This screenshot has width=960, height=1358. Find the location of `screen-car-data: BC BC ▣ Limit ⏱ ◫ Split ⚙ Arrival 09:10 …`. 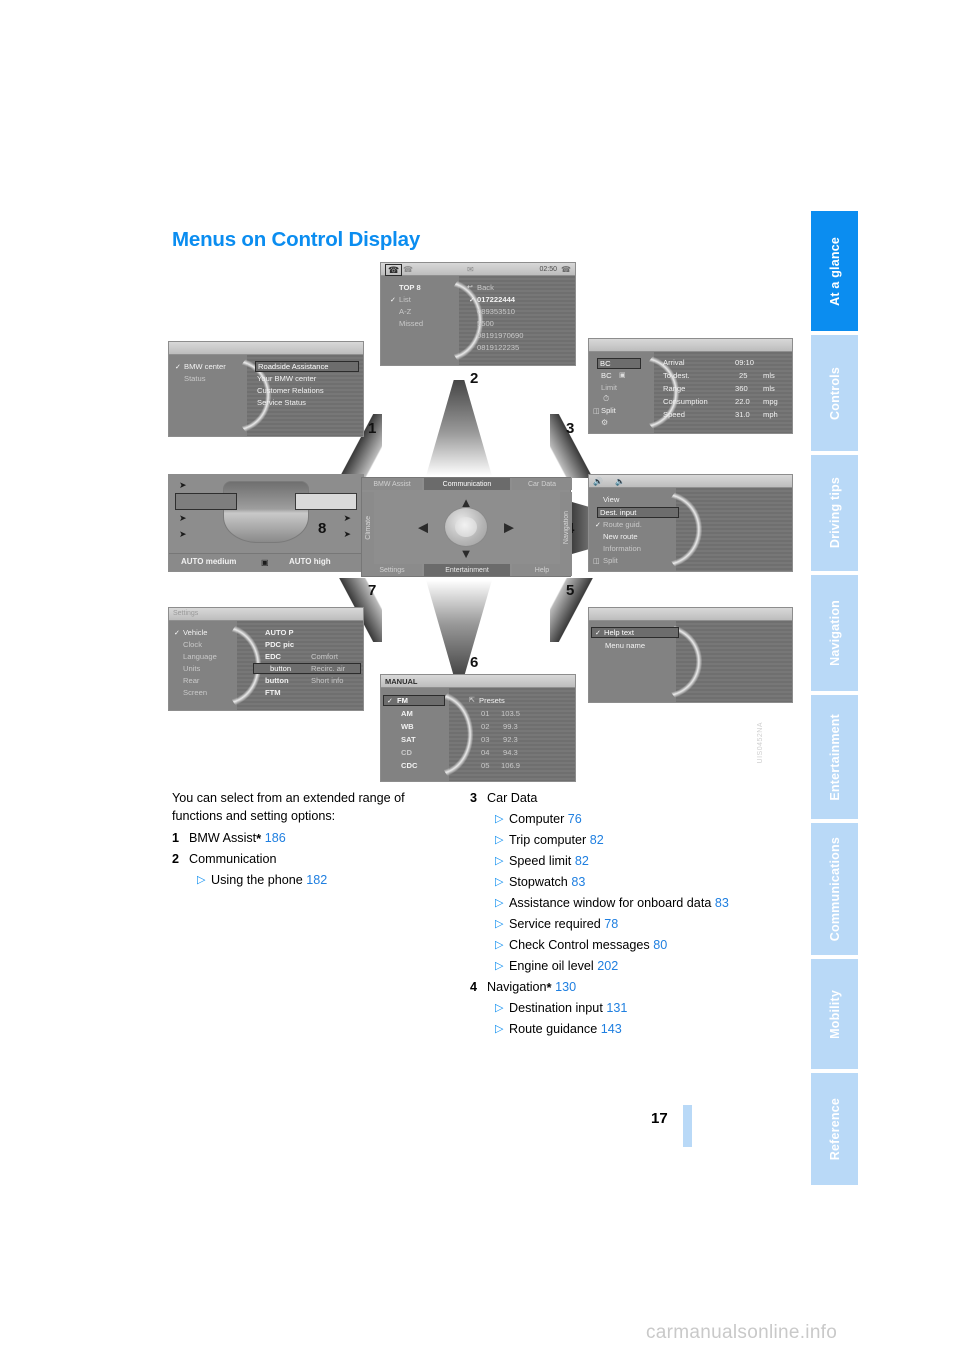

screen-car-data: BC BC ▣ Limit ⏱ ◫ Split ⚙ Arrival 09:10 … is located at coordinates (690, 386).